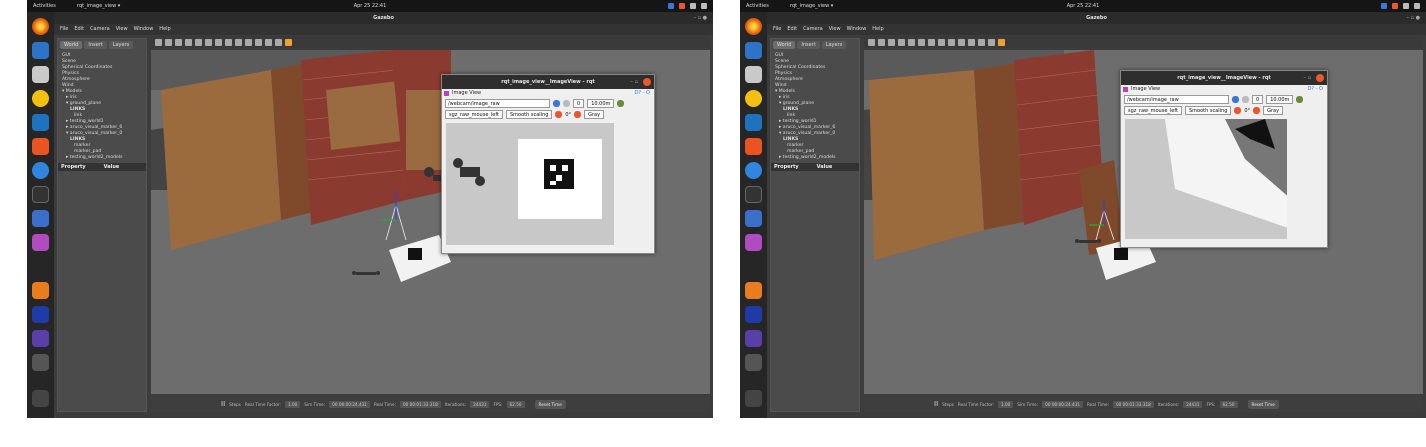 The image size is (1426, 447). Describe the element at coordinates (198, 42) in the screenshot. I see `undo-icon` at that location.